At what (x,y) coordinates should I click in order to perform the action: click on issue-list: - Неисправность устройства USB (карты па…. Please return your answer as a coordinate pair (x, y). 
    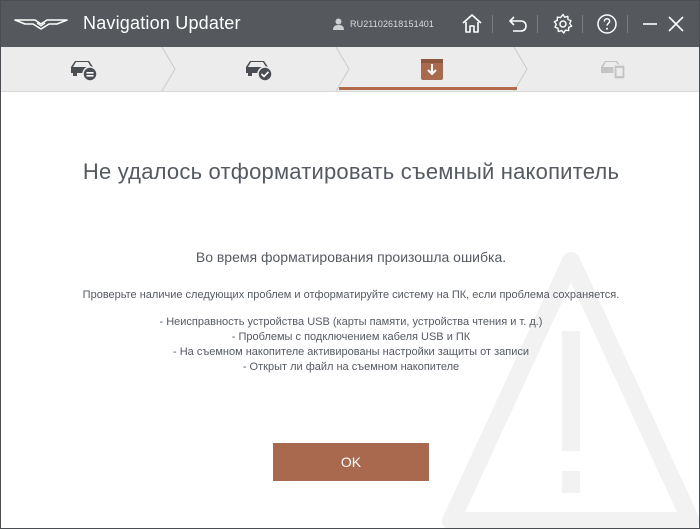
    Looking at the image, I should click on (350, 345).